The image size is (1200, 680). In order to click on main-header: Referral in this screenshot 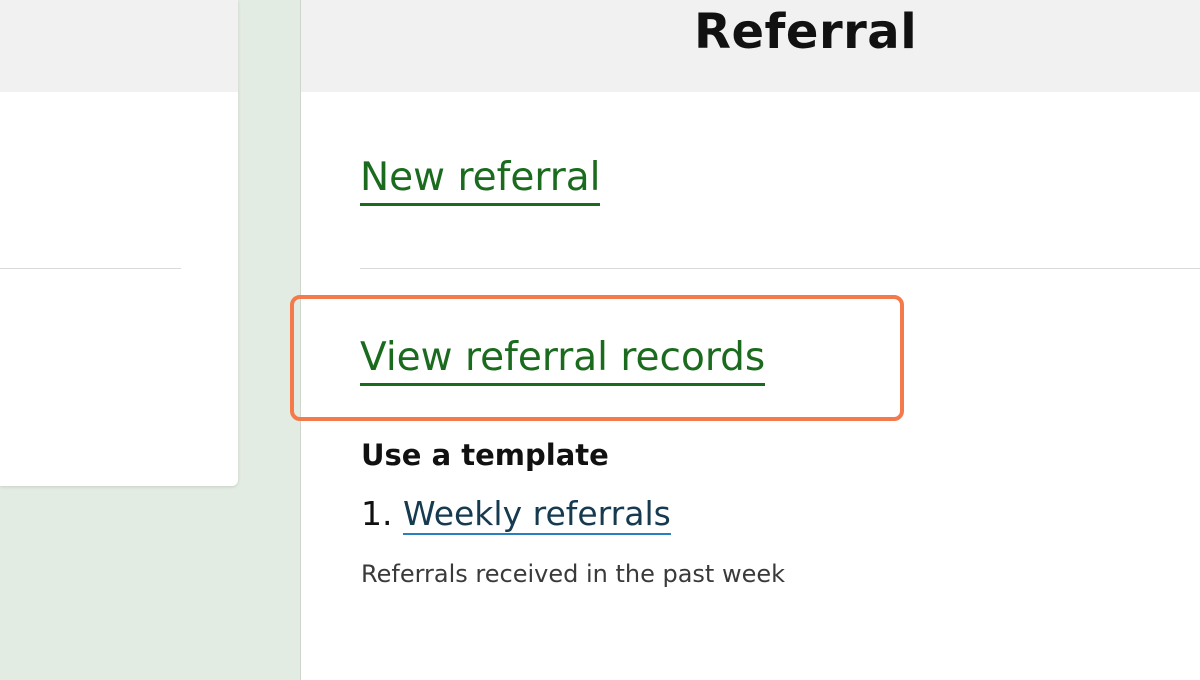, I will do `click(750, 46)`.